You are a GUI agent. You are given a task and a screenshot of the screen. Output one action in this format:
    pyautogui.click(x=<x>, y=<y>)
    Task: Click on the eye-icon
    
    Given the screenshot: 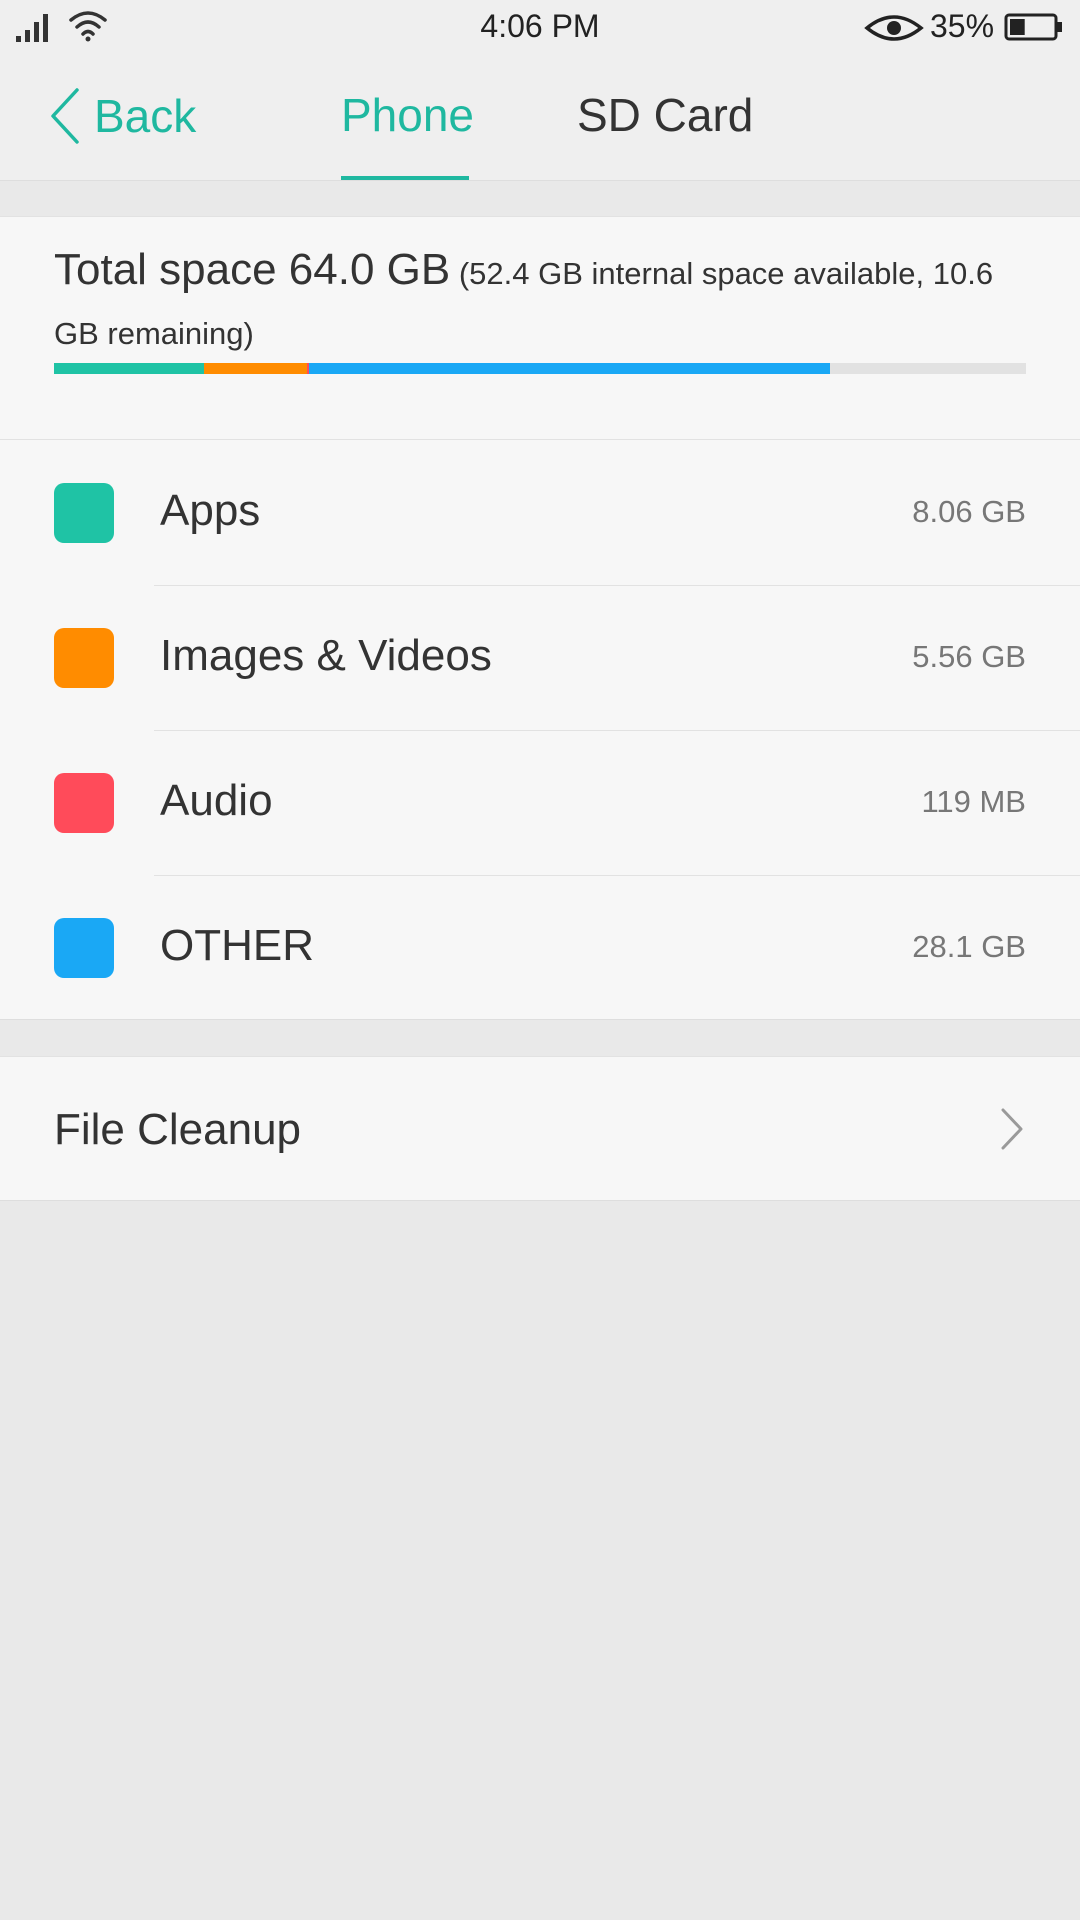 What is the action you would take?
    pyautogui.click(x=894, y=28)
    